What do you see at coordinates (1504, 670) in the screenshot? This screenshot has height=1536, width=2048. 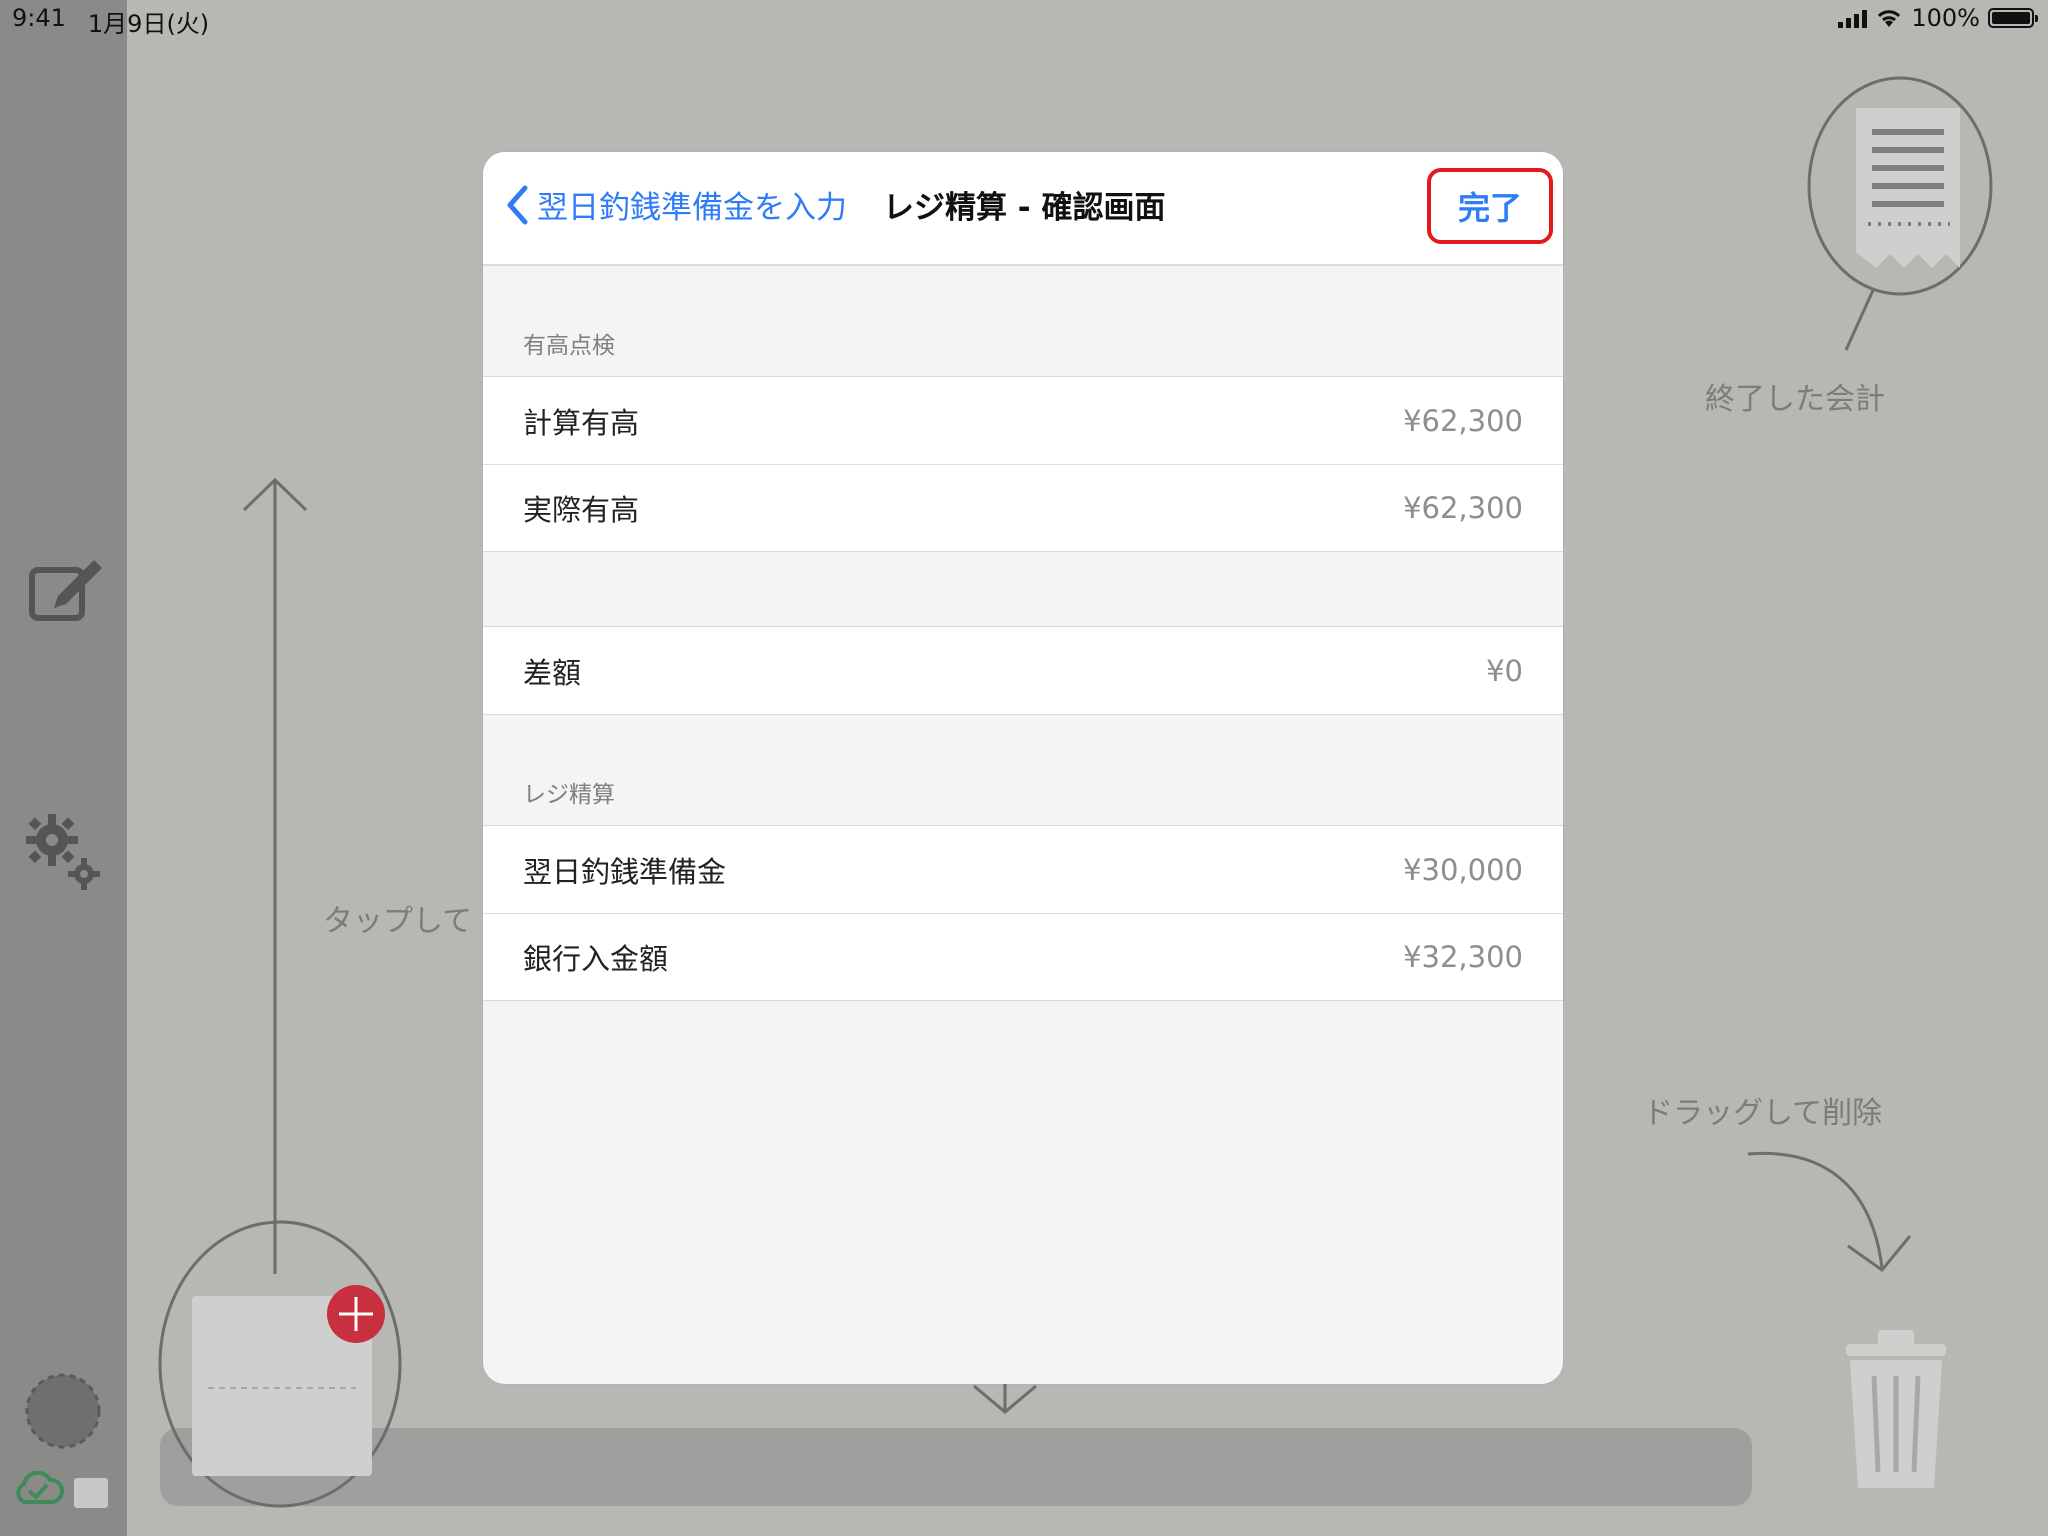 I see `row-value: ¥0` at bounding box center [1504, 670].